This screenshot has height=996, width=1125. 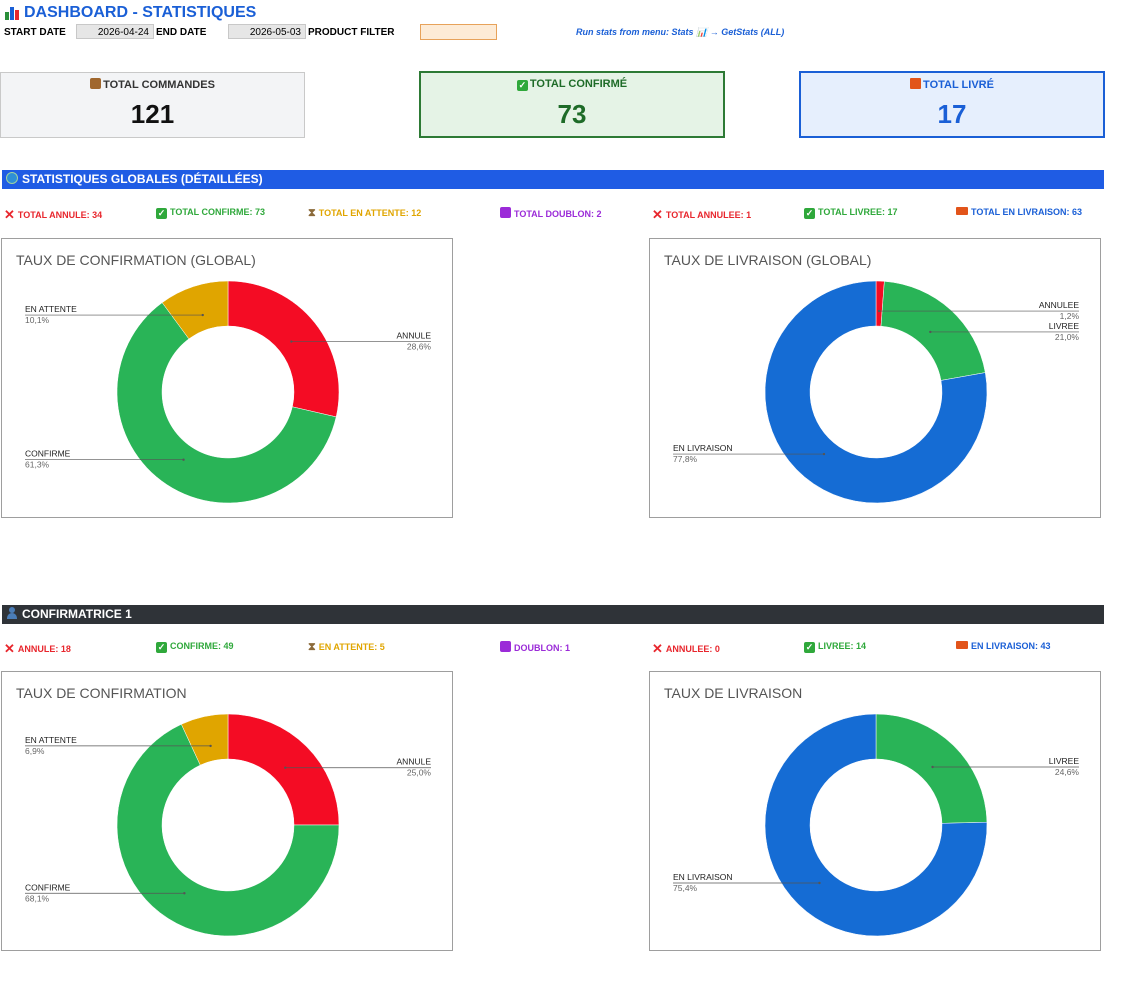 What do you see at coordinates (578, 84) in the screenshot?
I see `kpi-label: TOTAL CONFIRMÉ` at bounding box center [578, 84].